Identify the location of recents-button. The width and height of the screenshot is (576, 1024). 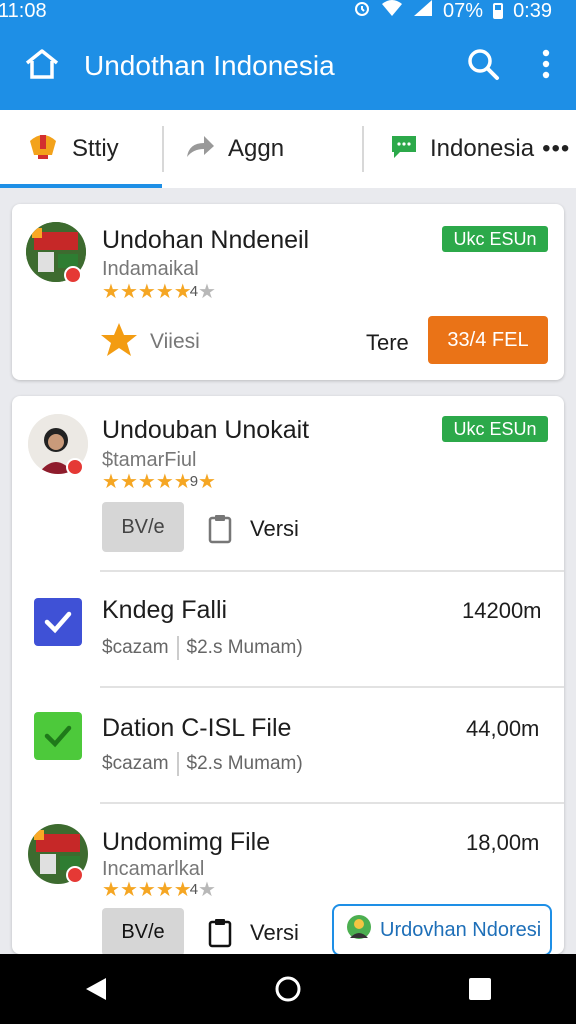
(480, 989).